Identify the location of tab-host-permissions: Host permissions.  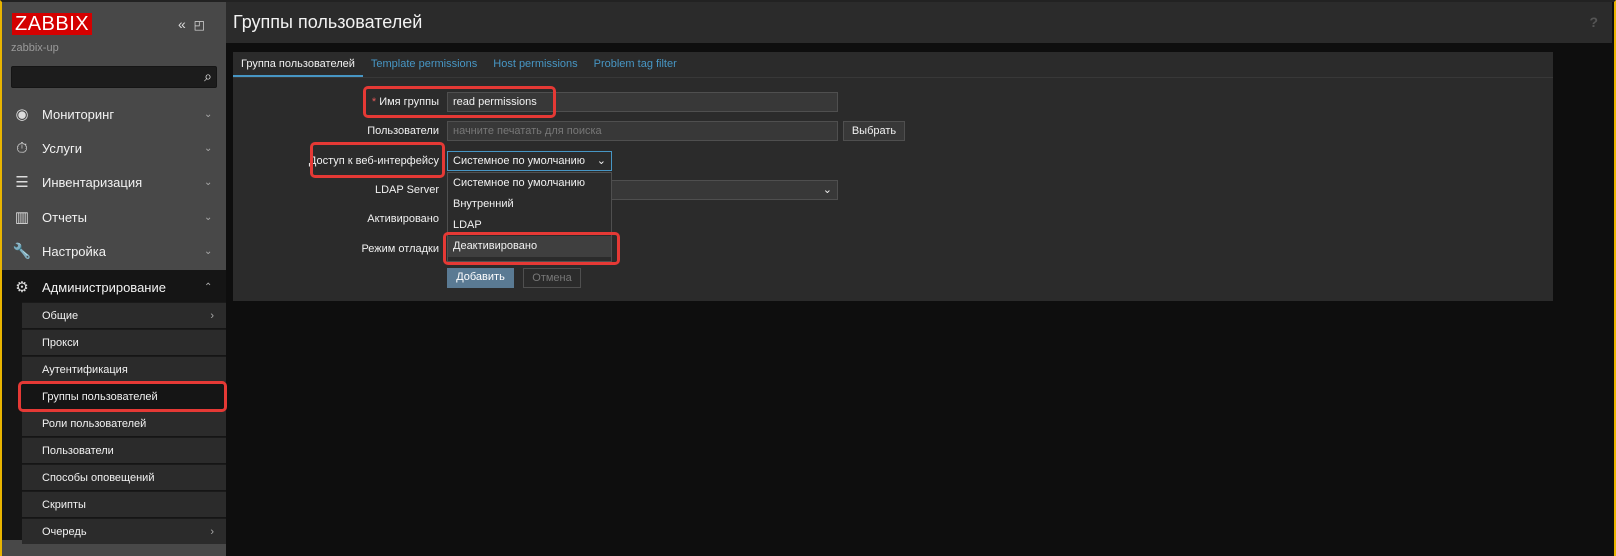
(535, 64).